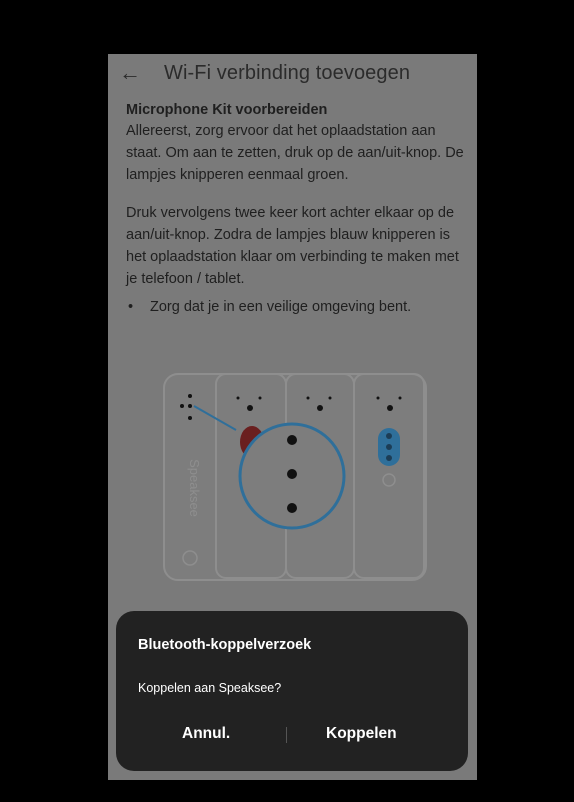 The height and width of the screenshot is (802, 574). Describe the element at coordinates (286, 735) in the screenshot. I see `button-divider` at that location.